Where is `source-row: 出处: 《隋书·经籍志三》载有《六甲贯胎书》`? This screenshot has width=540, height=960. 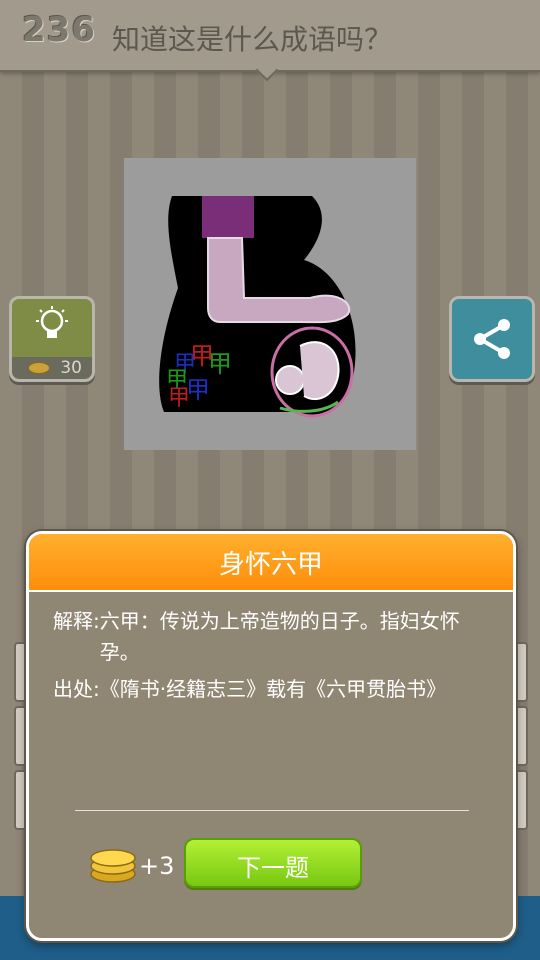
source-row: 出处: 《隋书·经籍志三》载有《六甲贯胎书》 is located at coordinates (273, 689).